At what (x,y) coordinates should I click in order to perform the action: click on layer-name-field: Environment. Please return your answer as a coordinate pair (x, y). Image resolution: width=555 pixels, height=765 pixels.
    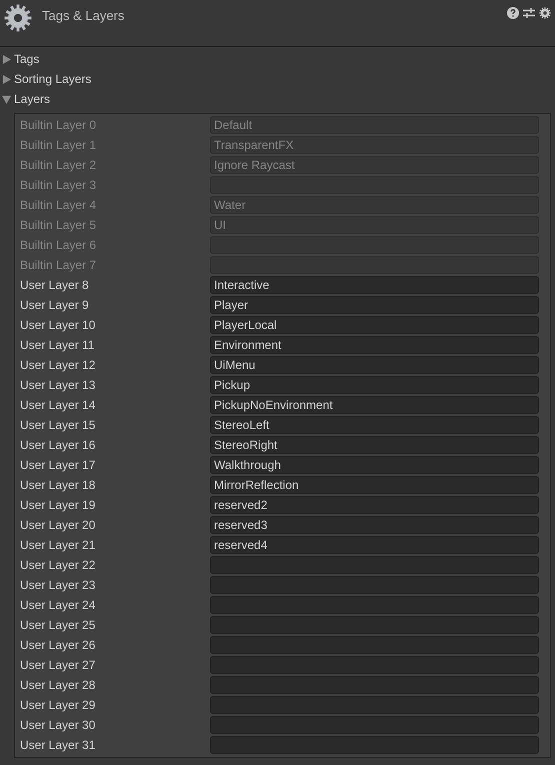
    Looking at the image, I should click on (374, 345).